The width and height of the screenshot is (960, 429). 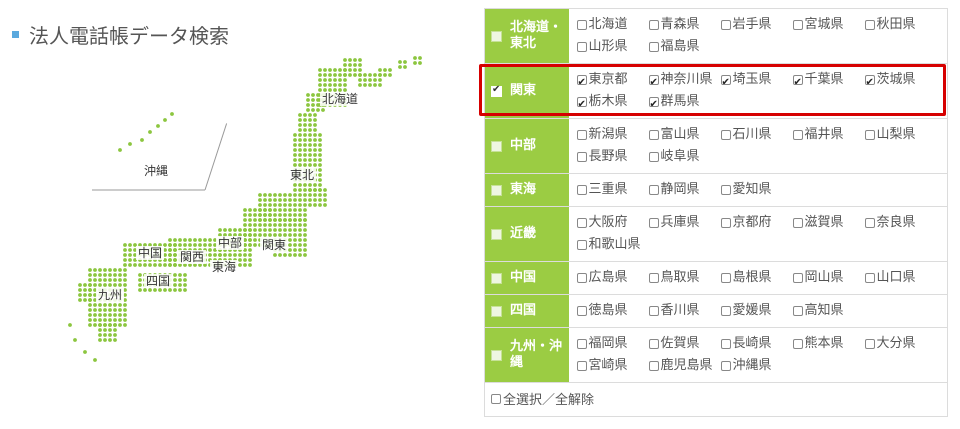 I want to click on pref-checkbox: 新潟県, so click(x=612, y=135).